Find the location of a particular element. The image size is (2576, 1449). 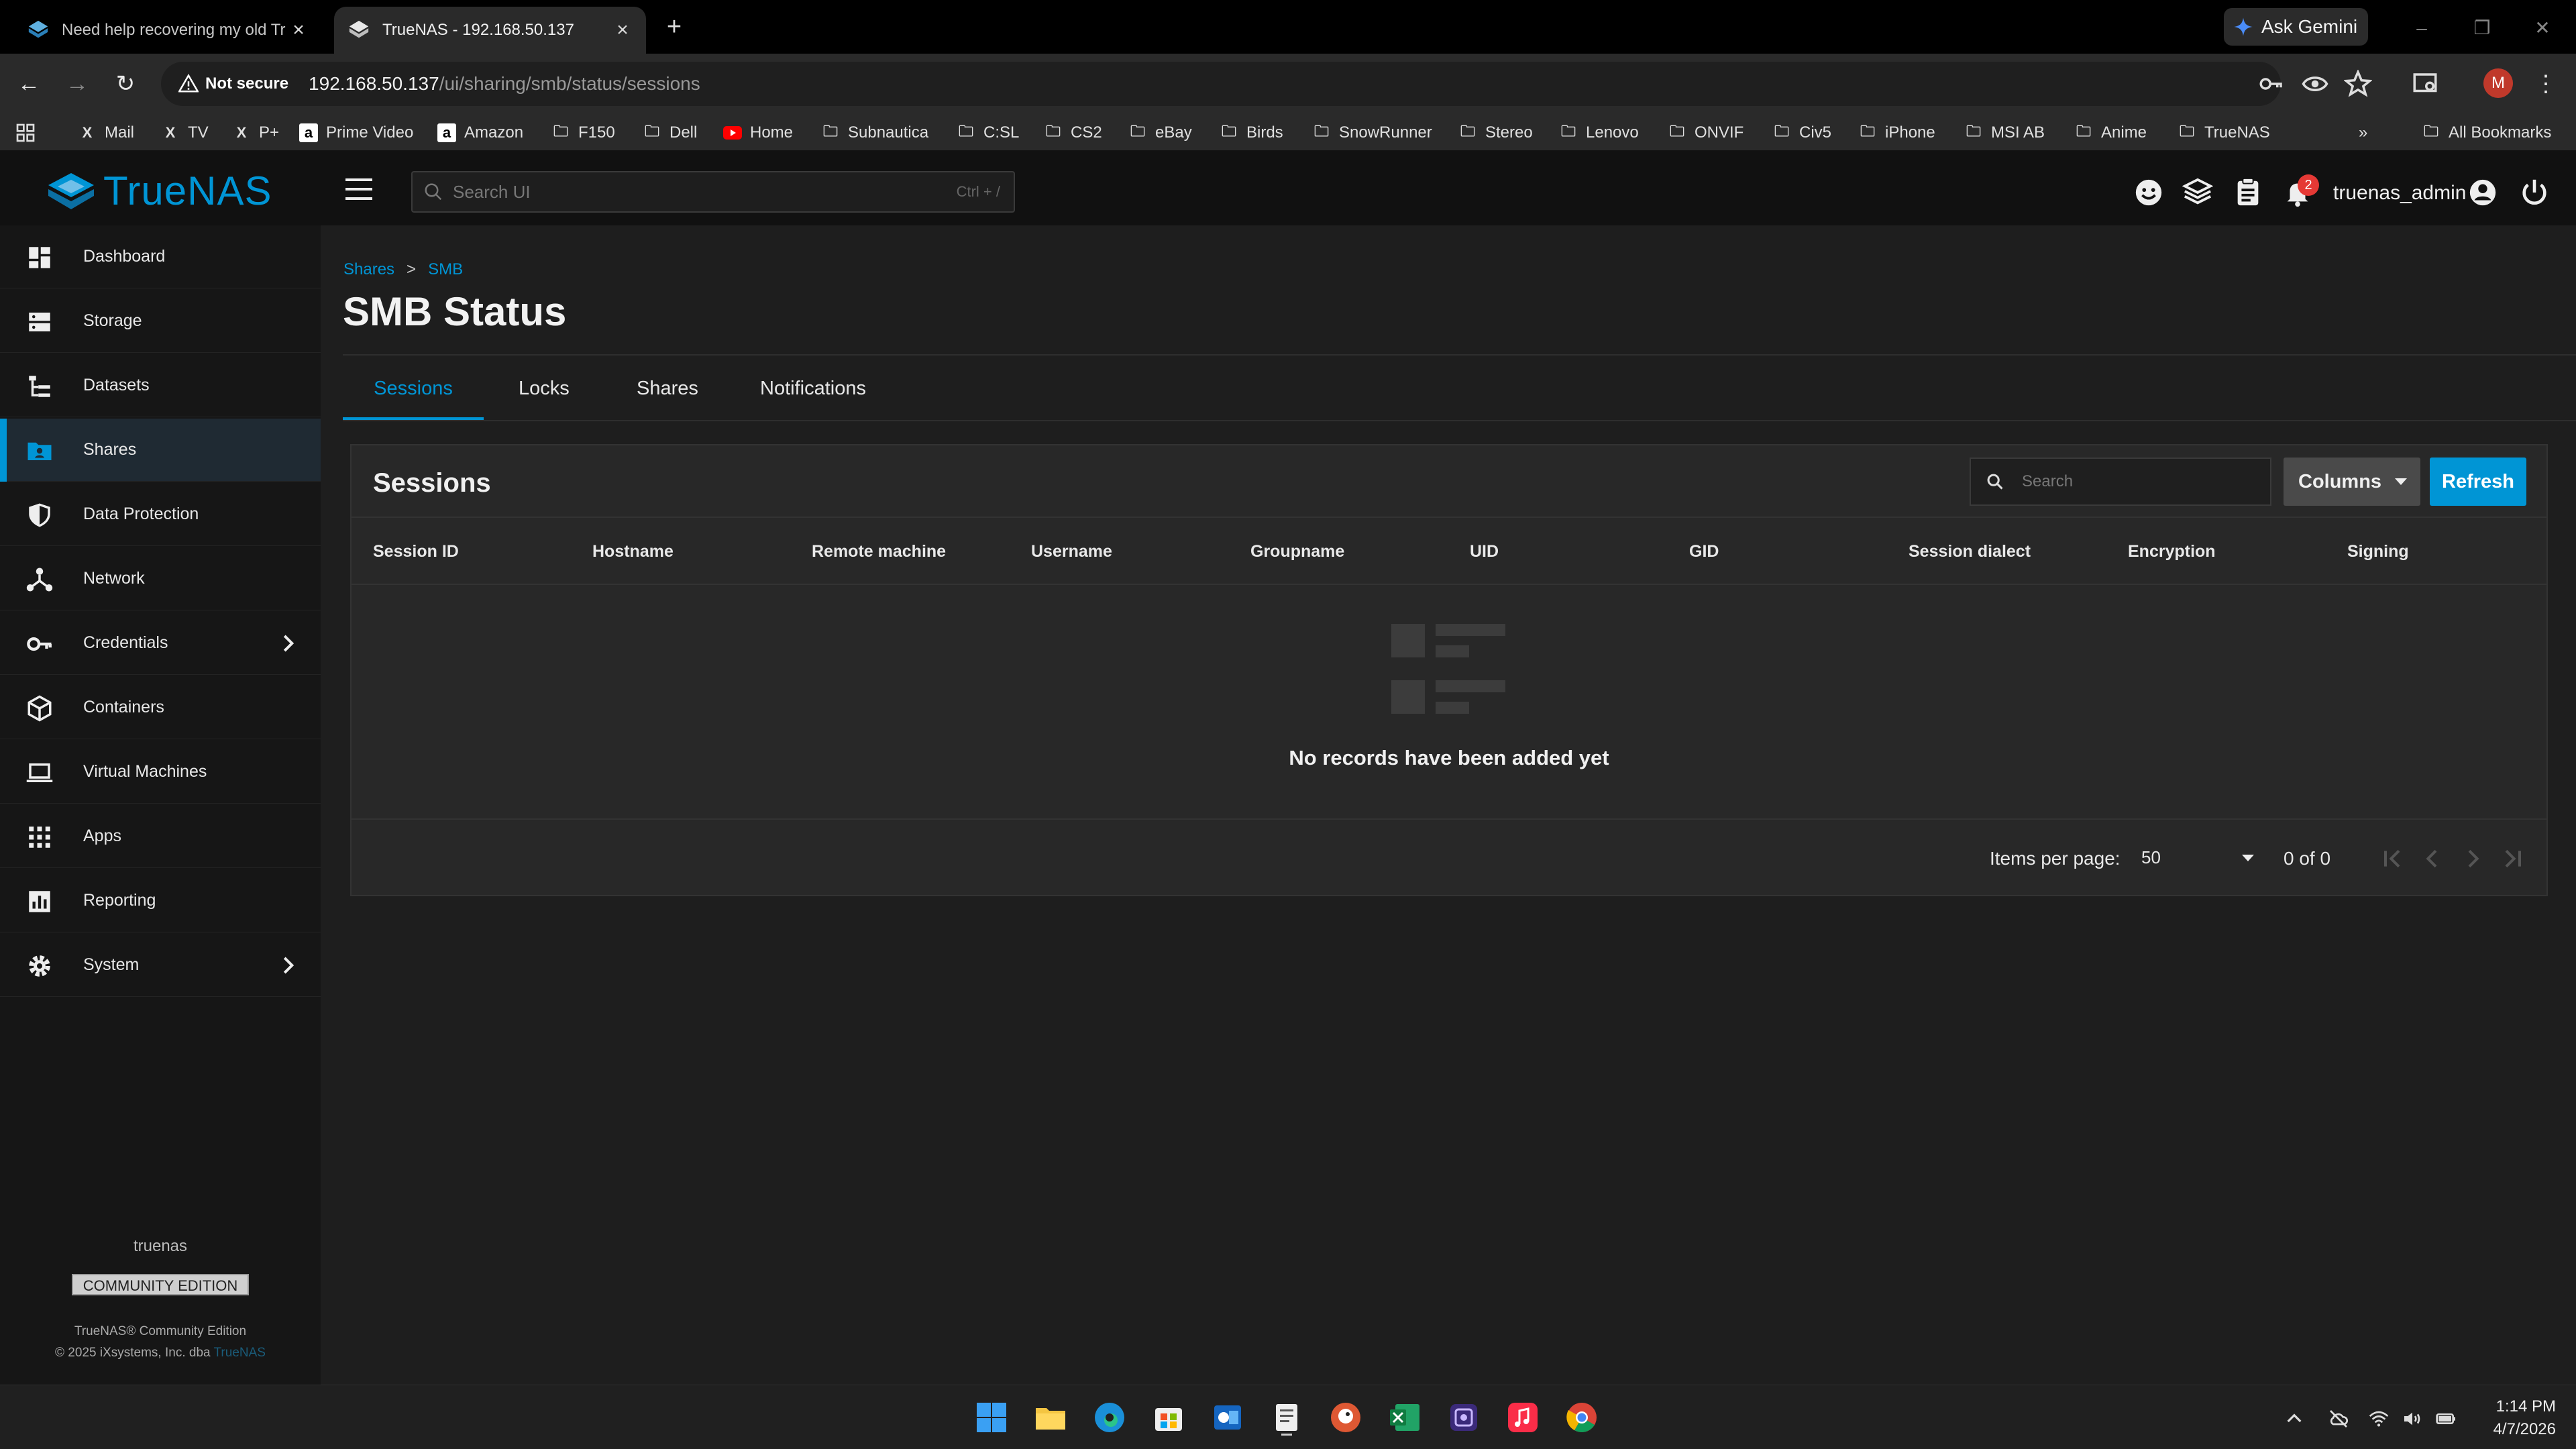

app-launcher-icon is located at coordinates (1464, 1417).